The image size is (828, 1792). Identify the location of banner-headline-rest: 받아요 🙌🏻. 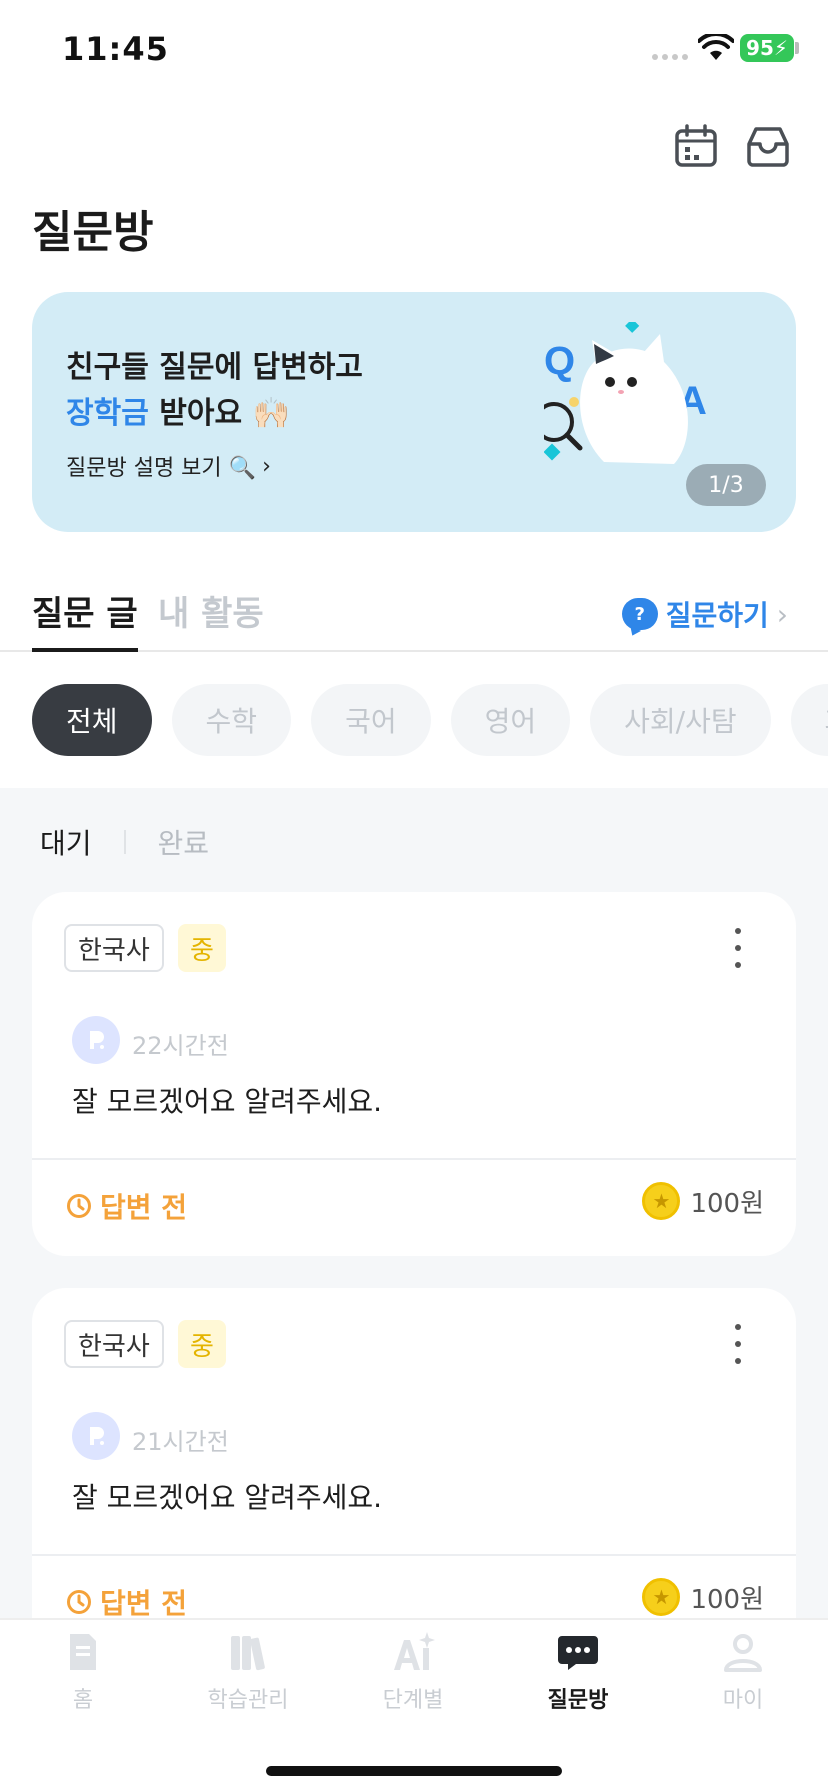
(219, 413).